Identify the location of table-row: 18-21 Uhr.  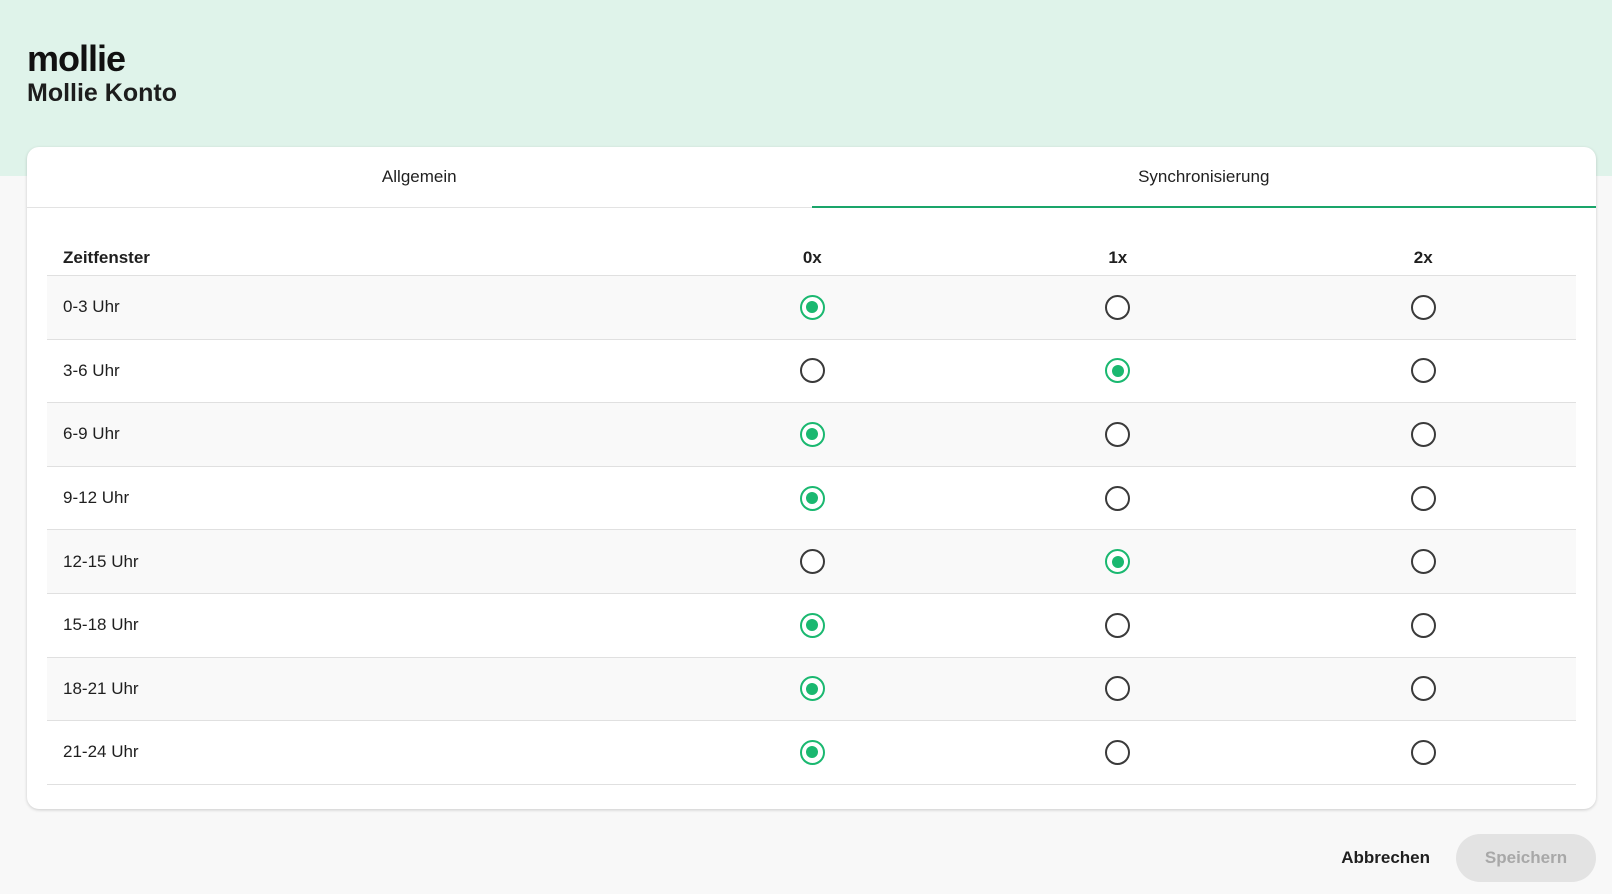
(811, 689).